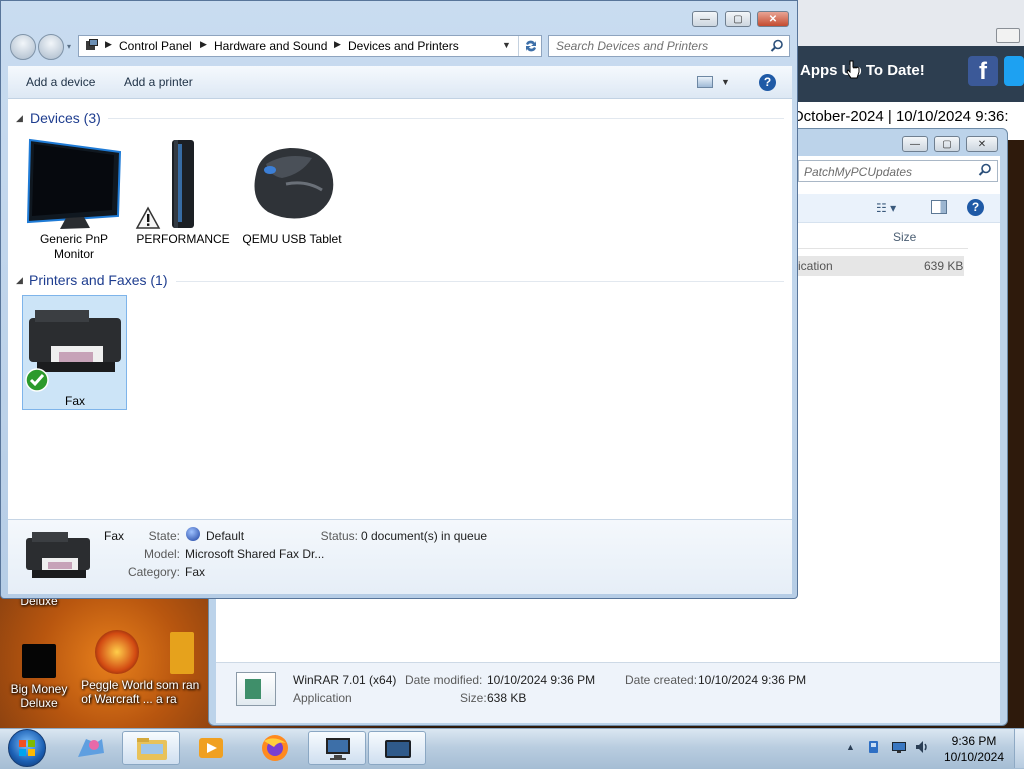 This screenshot has height=769, width=1024. I want to click on clock-date: 10/10/2024, so click(974, 757).